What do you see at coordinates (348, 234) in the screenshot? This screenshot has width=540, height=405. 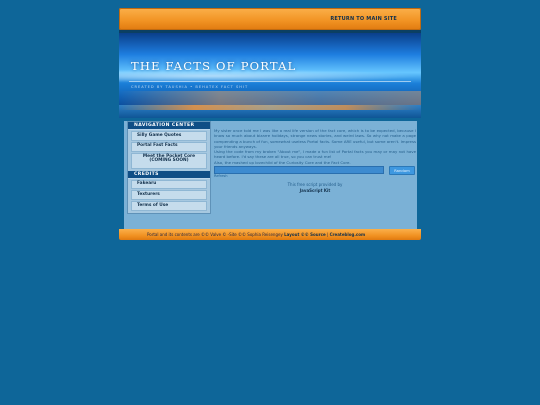 I see `createblog-link: Createblog.com` at bounding box center [348, 234].